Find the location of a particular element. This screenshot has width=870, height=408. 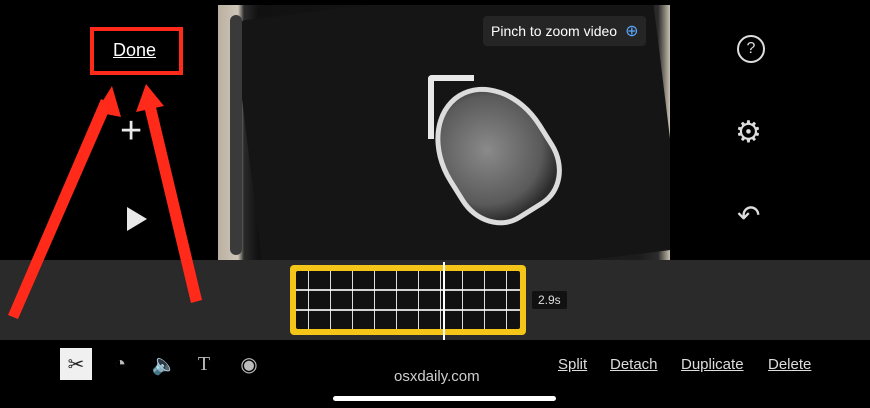

annotation-arrow-right is located at coordinates (169, 193).